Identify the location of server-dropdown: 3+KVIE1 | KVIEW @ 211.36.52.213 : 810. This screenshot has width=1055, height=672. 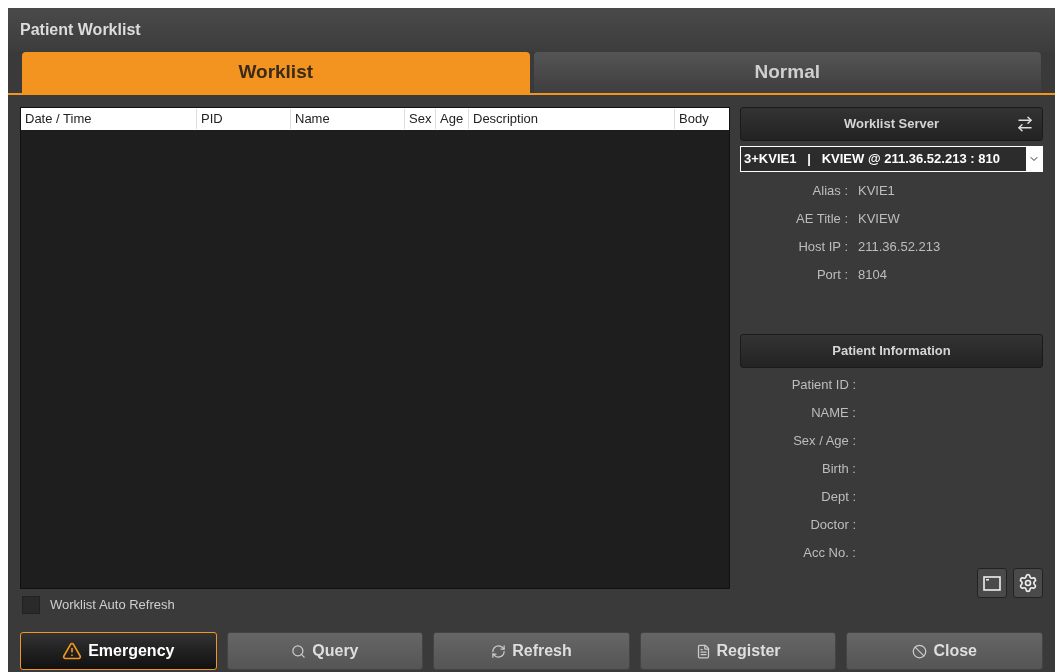
(891, 159).